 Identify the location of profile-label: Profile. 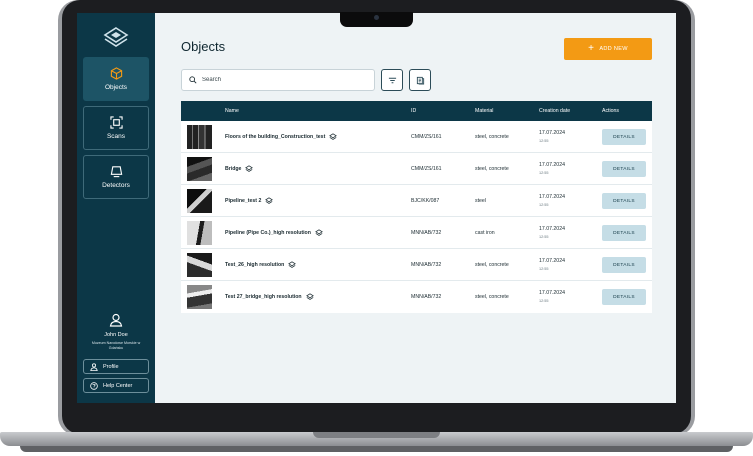
(111, 366).